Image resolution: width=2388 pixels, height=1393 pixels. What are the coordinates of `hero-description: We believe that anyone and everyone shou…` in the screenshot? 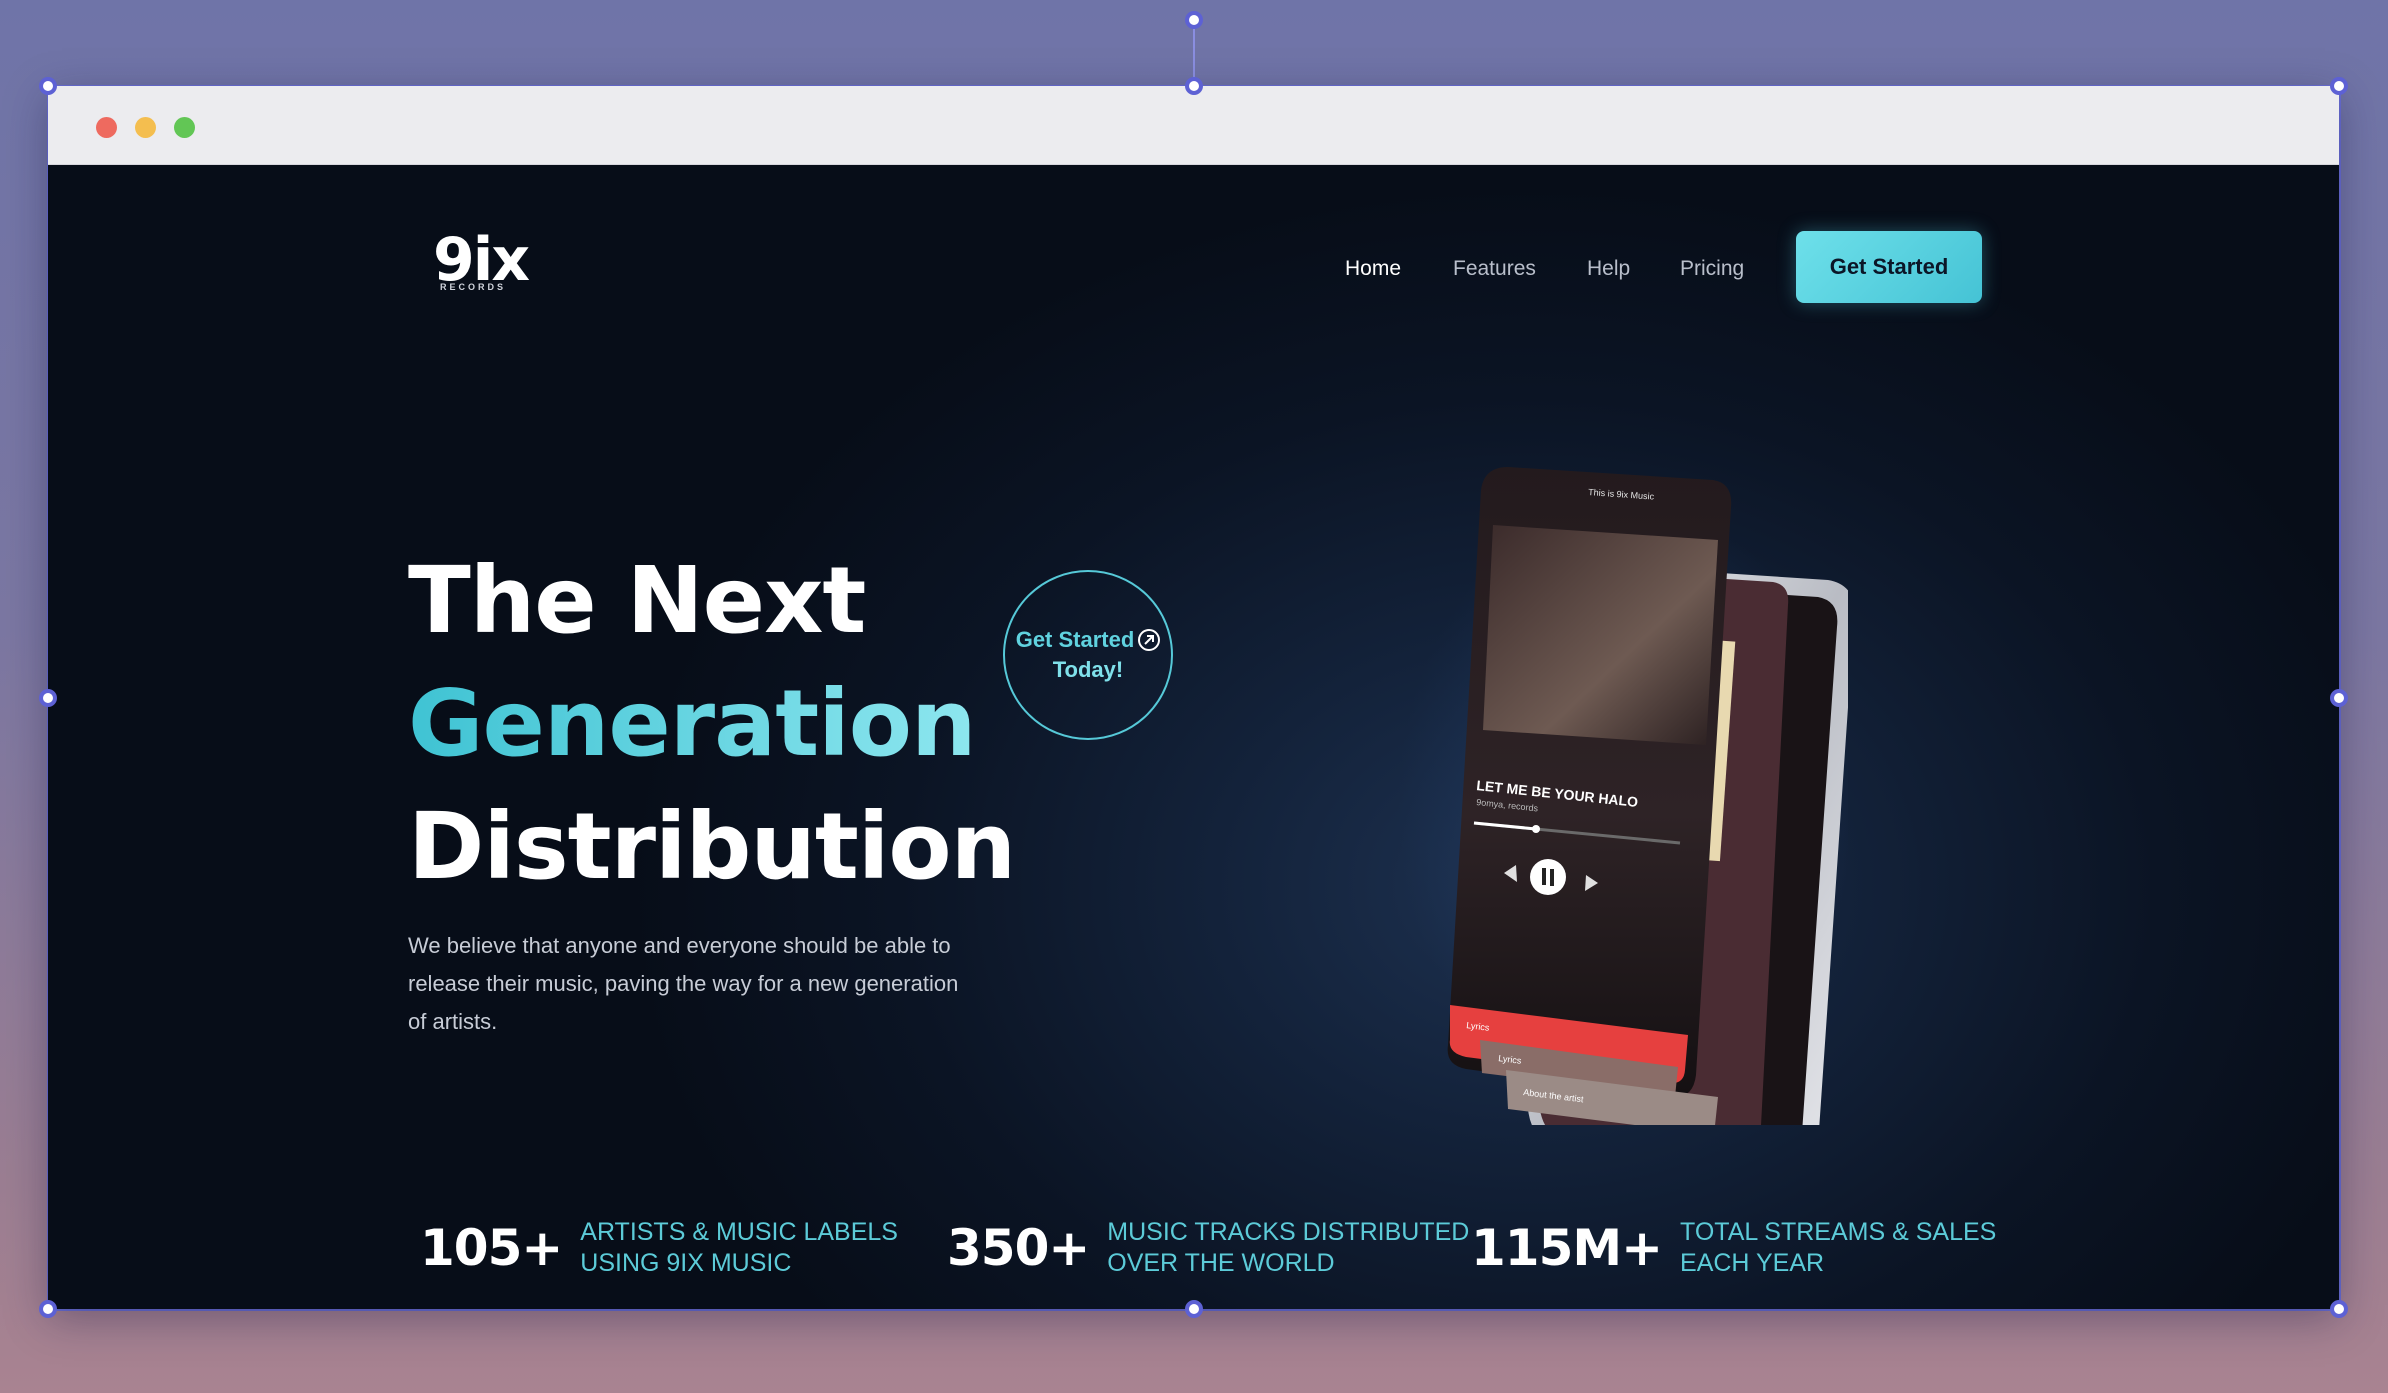 It's located at (683, 983).